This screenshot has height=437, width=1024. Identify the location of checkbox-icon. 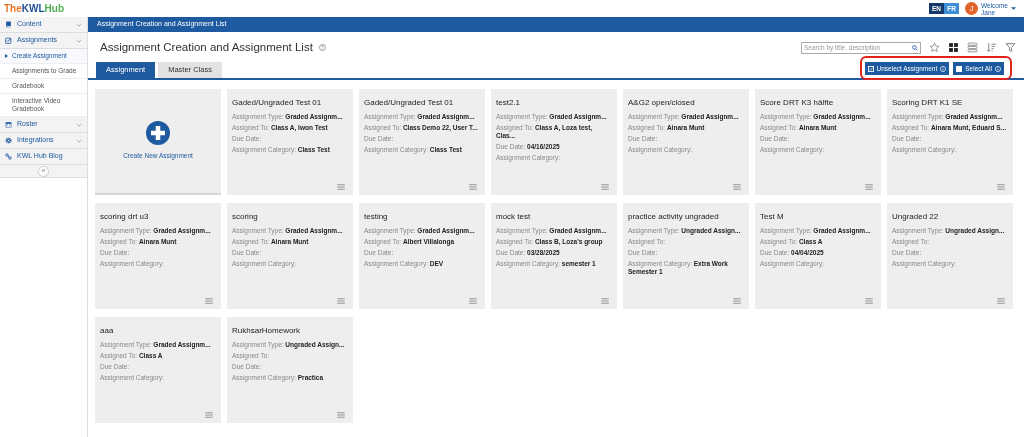
(8, 40).